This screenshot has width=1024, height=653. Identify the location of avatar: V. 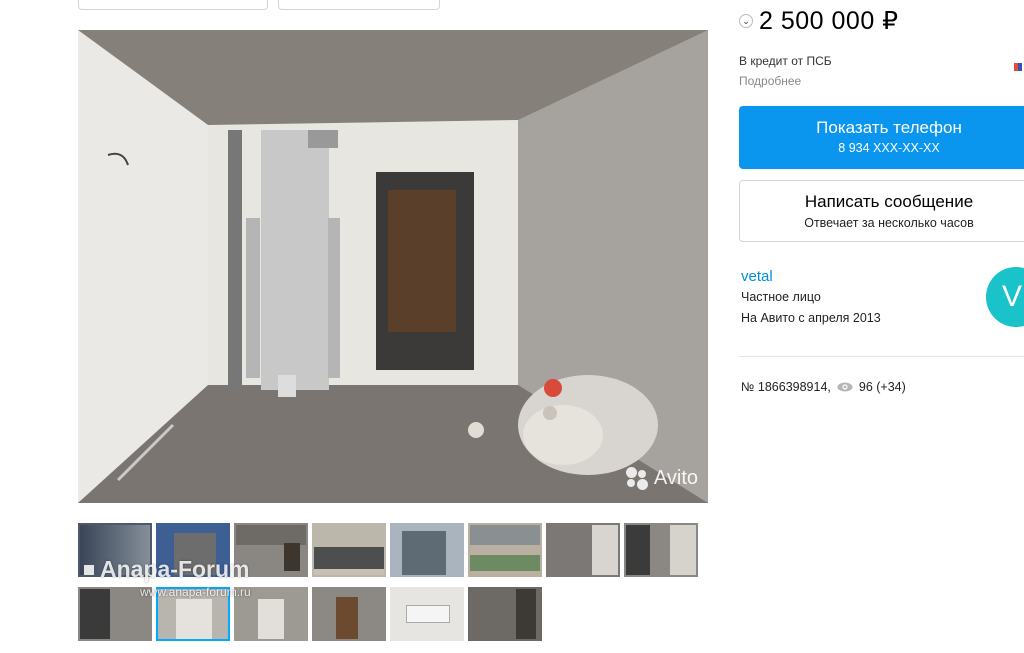
(1005, 297).